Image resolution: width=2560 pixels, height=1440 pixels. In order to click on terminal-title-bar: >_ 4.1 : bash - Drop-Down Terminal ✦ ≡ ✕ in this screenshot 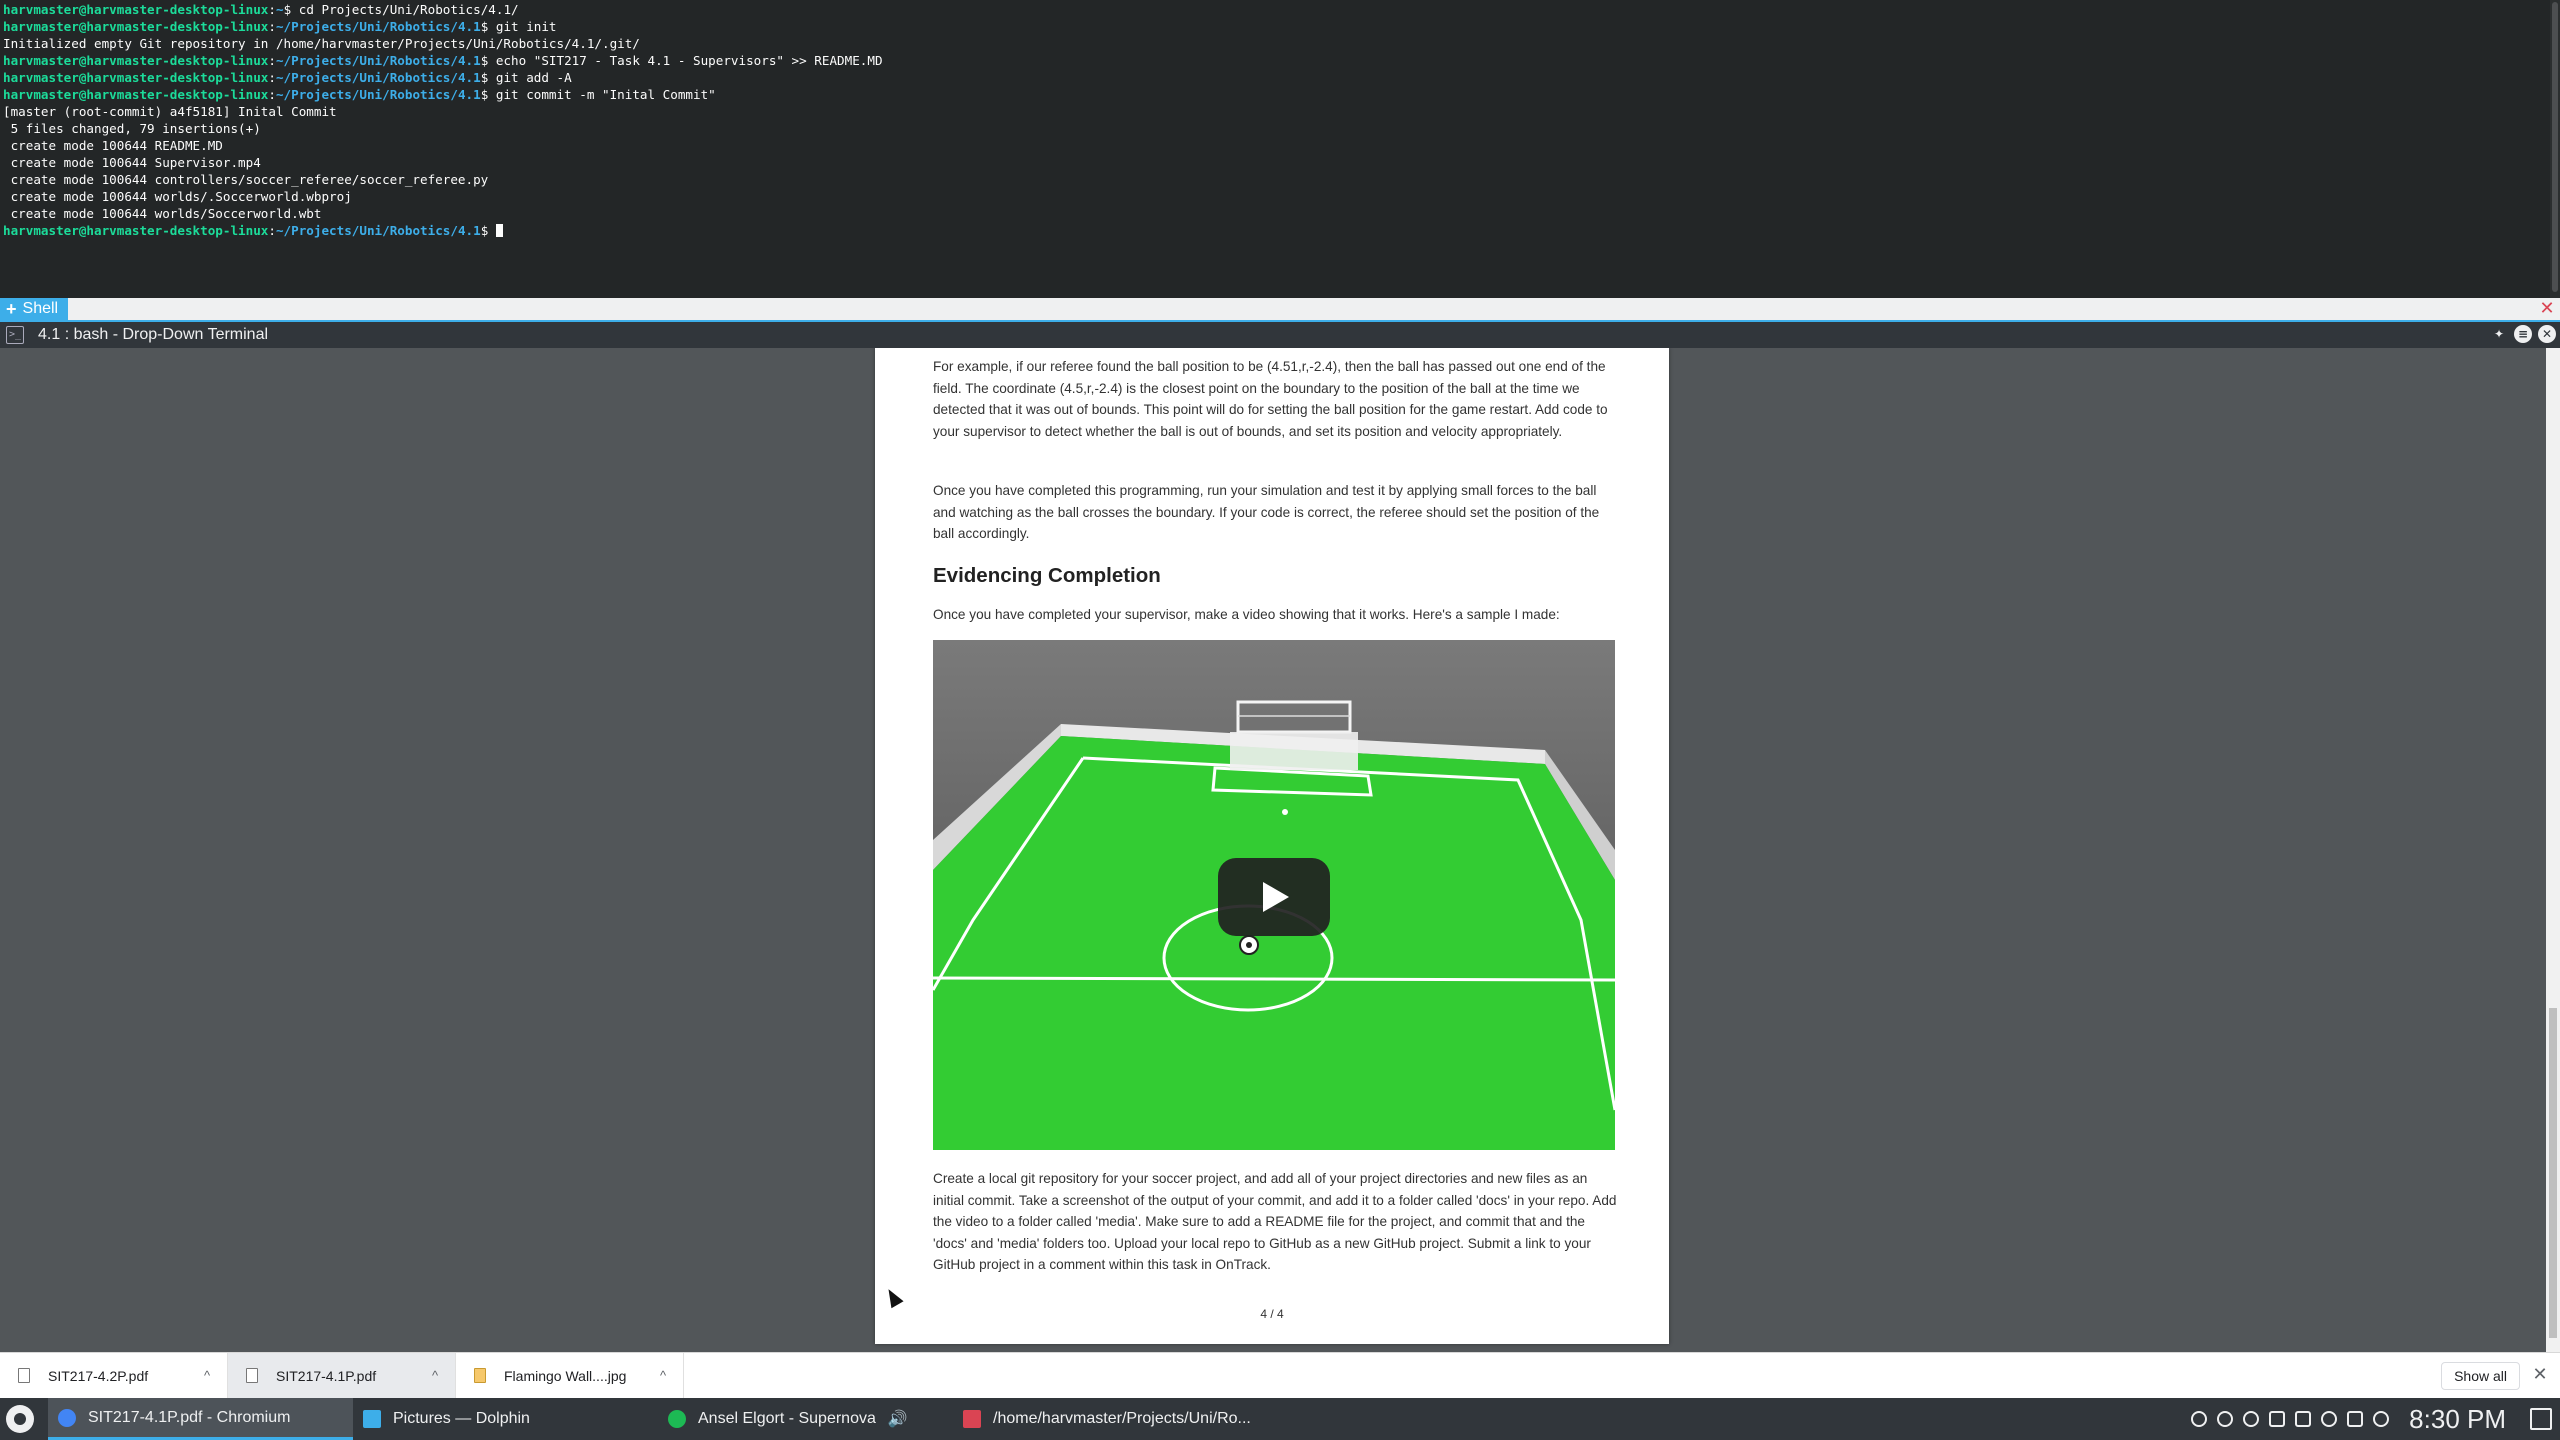, I will do `click(1280, 334)`.